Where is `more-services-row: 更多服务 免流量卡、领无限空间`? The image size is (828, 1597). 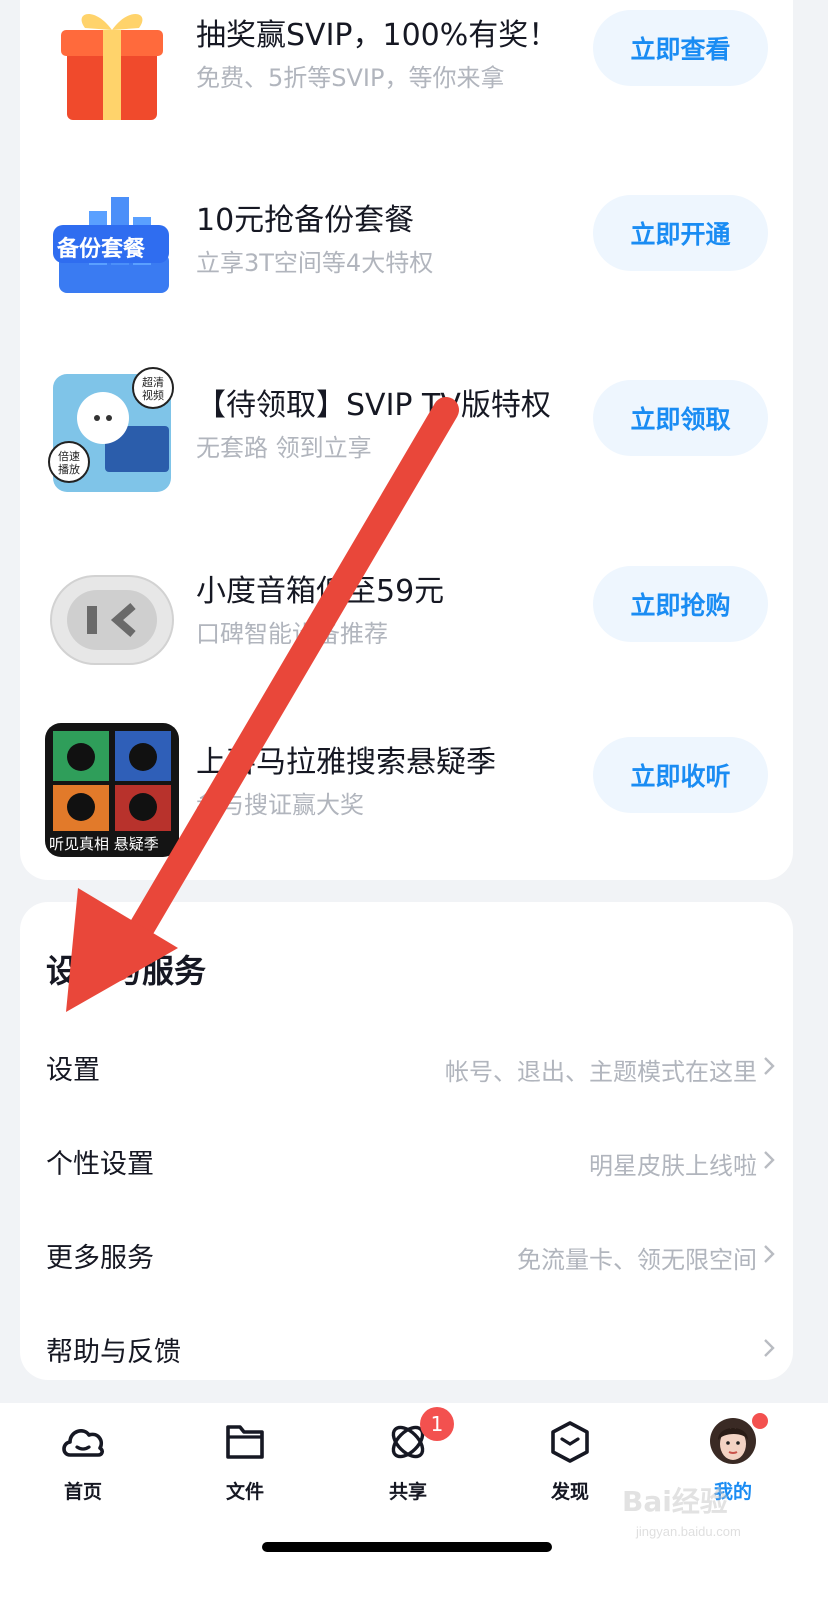
more-services-row: 更多服务 免流量卡、领无限空间 is located at coordinates (406, 1253).